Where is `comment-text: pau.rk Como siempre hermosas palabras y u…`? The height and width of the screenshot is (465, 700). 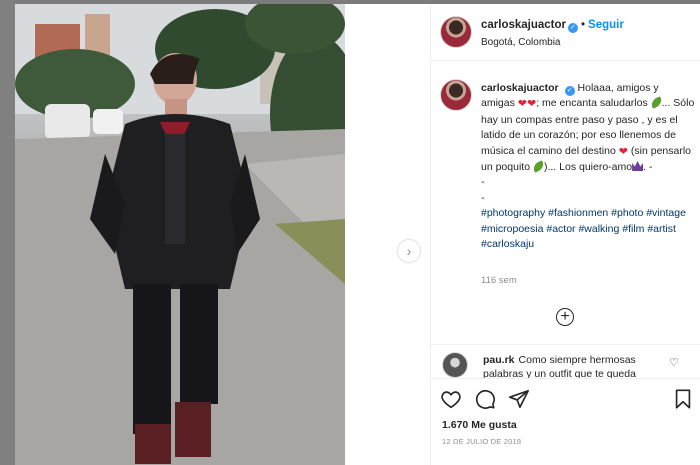 comment-text: pau.rk Como siempre hermosas palabras y u… is located at coordinates (573, 365).